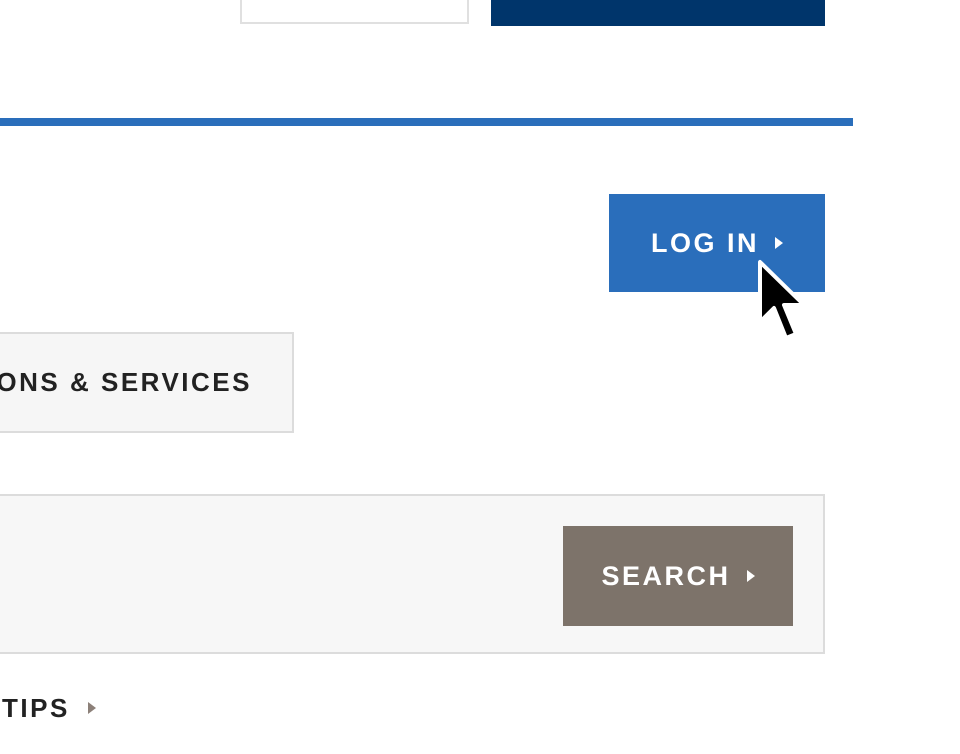 The width and height of the screenshot is (960, 754). Describe the element at coordinates (658, 13) in the screenshot. I see `top-nav-button` at that location.